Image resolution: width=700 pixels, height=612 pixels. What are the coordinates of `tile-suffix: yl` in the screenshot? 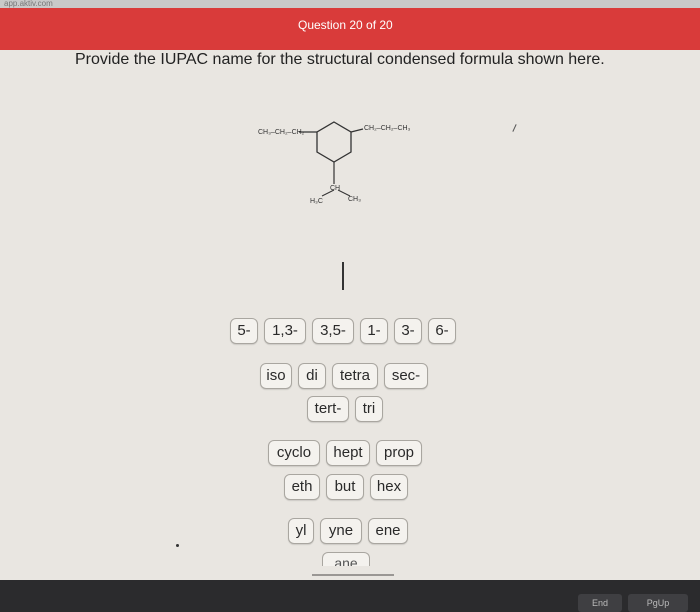 It's located at (301, 531).